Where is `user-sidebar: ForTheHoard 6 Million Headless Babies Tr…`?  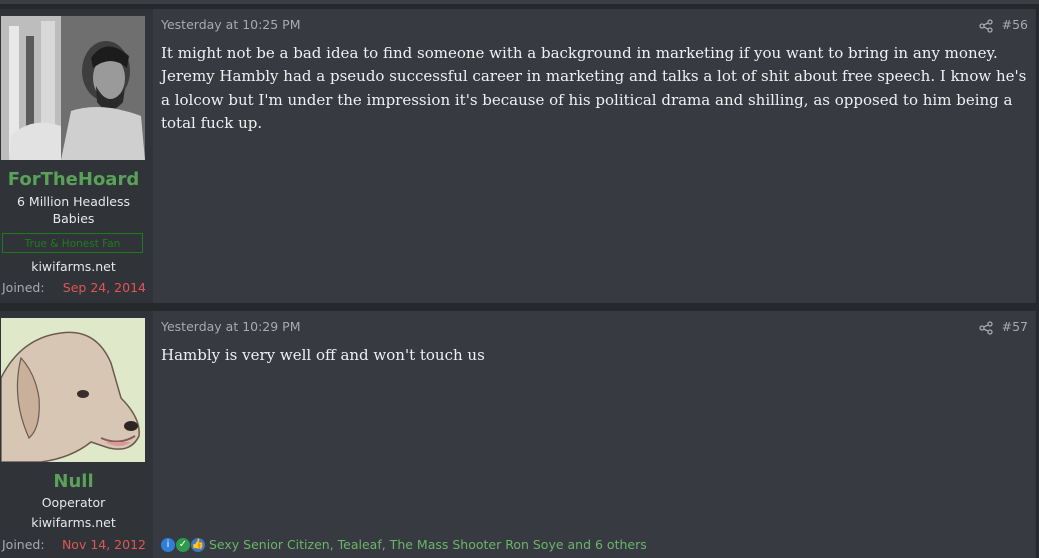 user-sidebar: ForTheHoard 6 Million Headless Babies Tr… is located at coordinates (76, 156).